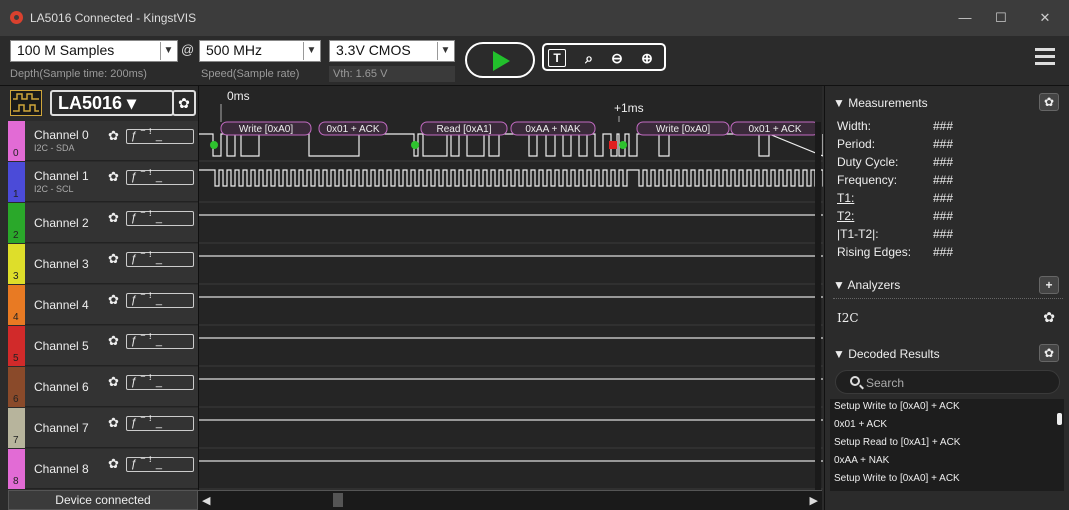 The width and height of the screenshot is (1069, 510). Describe the element at coordinates (373, 50) in the screenshot. I see `voltage-value: 3.3V CMOS` at that location.